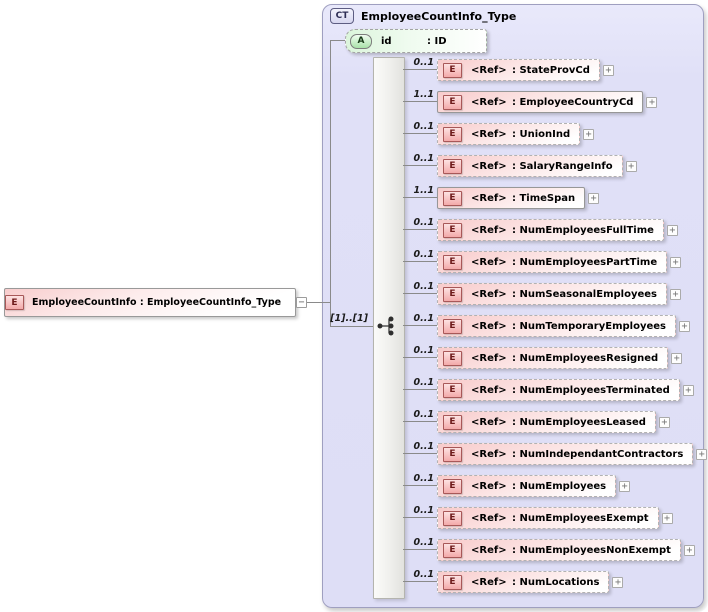 This screenshot has height=612, width=708. I want to click on collapse-toggle: −, so click(301, 302).